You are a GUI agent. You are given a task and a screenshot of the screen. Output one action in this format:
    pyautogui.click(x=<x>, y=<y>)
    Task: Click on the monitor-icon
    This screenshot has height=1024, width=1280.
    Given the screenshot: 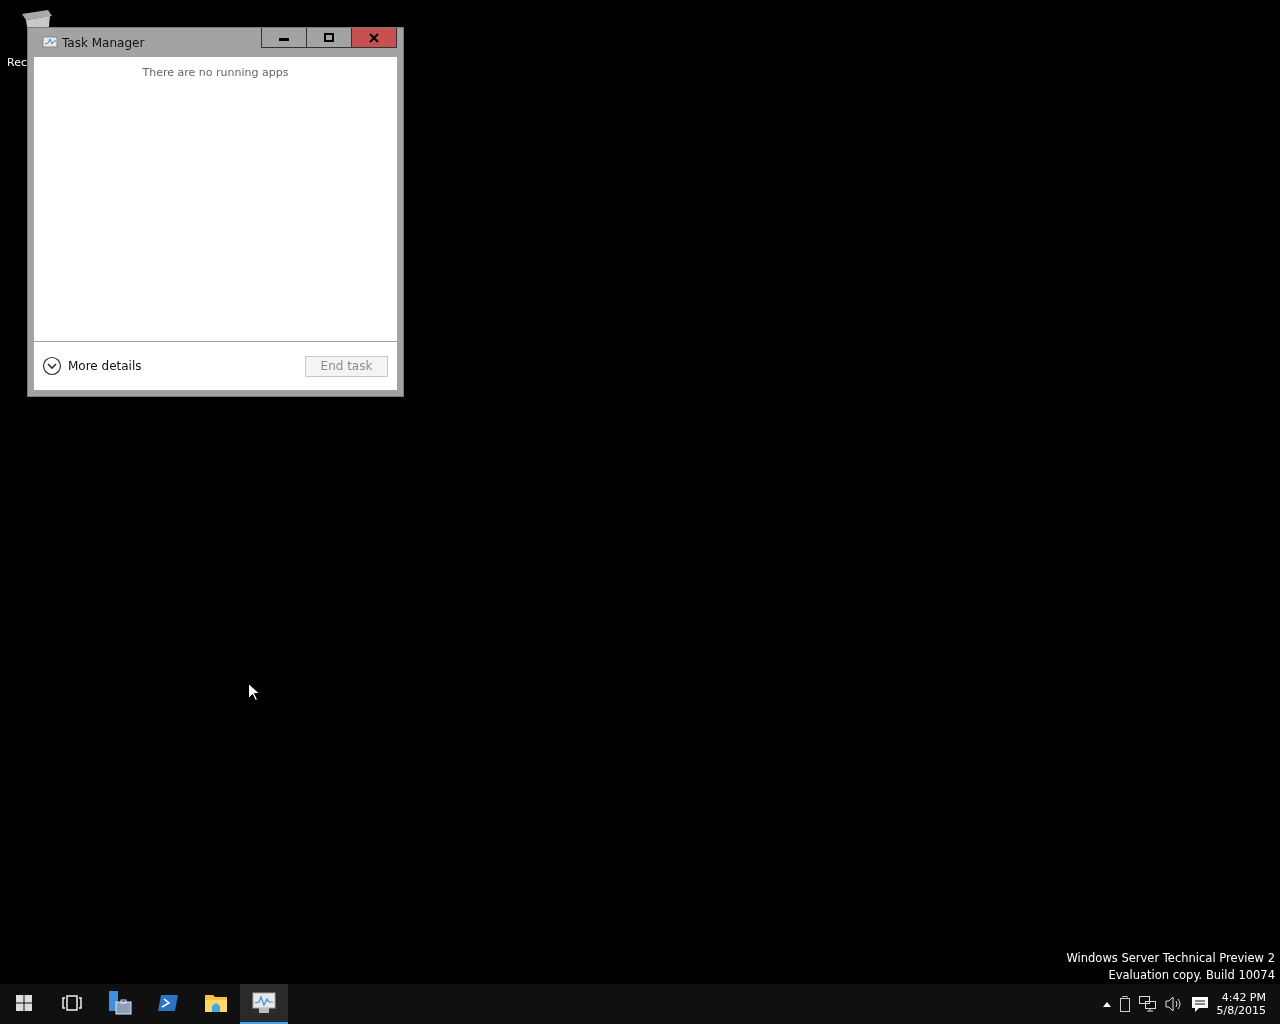 What is the action you would take?
    pyautogui.click(x=50, y=43)
    